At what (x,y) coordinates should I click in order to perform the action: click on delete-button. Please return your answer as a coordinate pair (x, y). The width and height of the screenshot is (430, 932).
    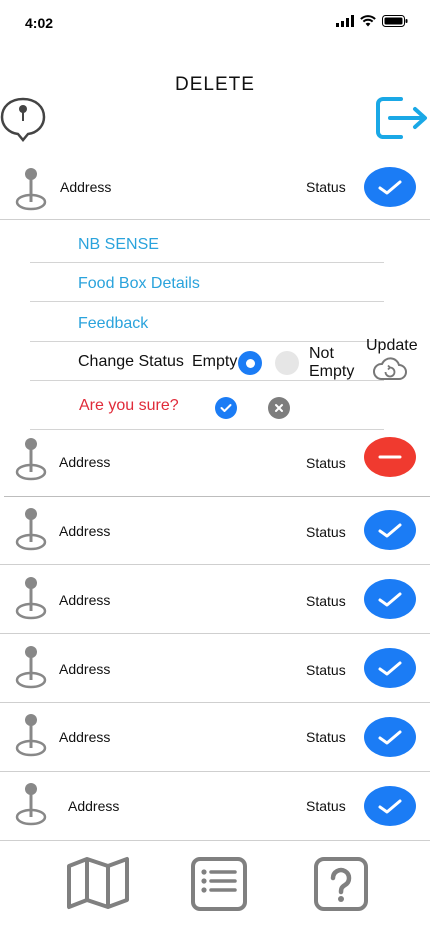
    Looking at the image, I should click on (390, 457).